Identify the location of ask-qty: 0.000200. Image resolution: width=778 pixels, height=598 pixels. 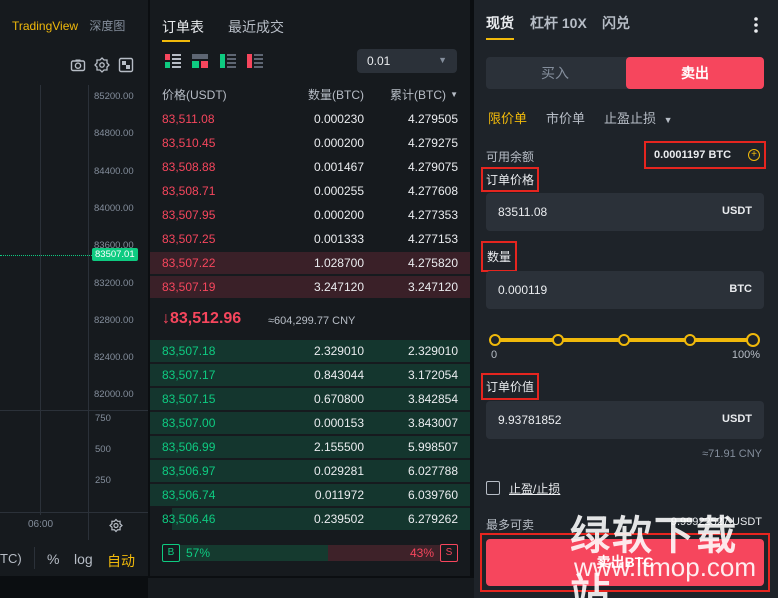
(338, 215).